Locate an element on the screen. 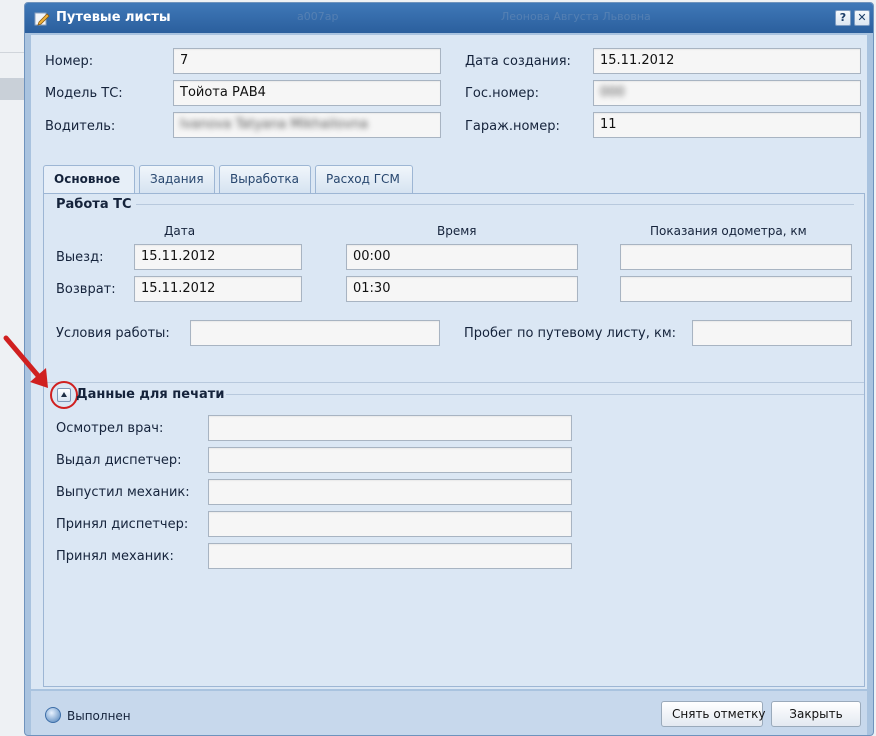 The width and height of the screenshot is (876, 736). print-row-label-1: Осмотрел врач: is located at coordinates (110, 428).